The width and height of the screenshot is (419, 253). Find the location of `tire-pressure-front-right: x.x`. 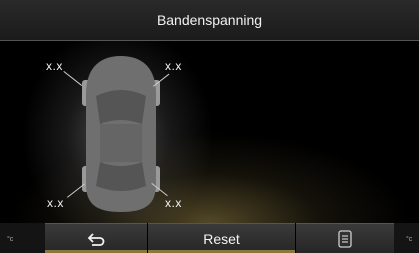

tire-pressure-front-right: x.x is located at coordinates (173, 66).